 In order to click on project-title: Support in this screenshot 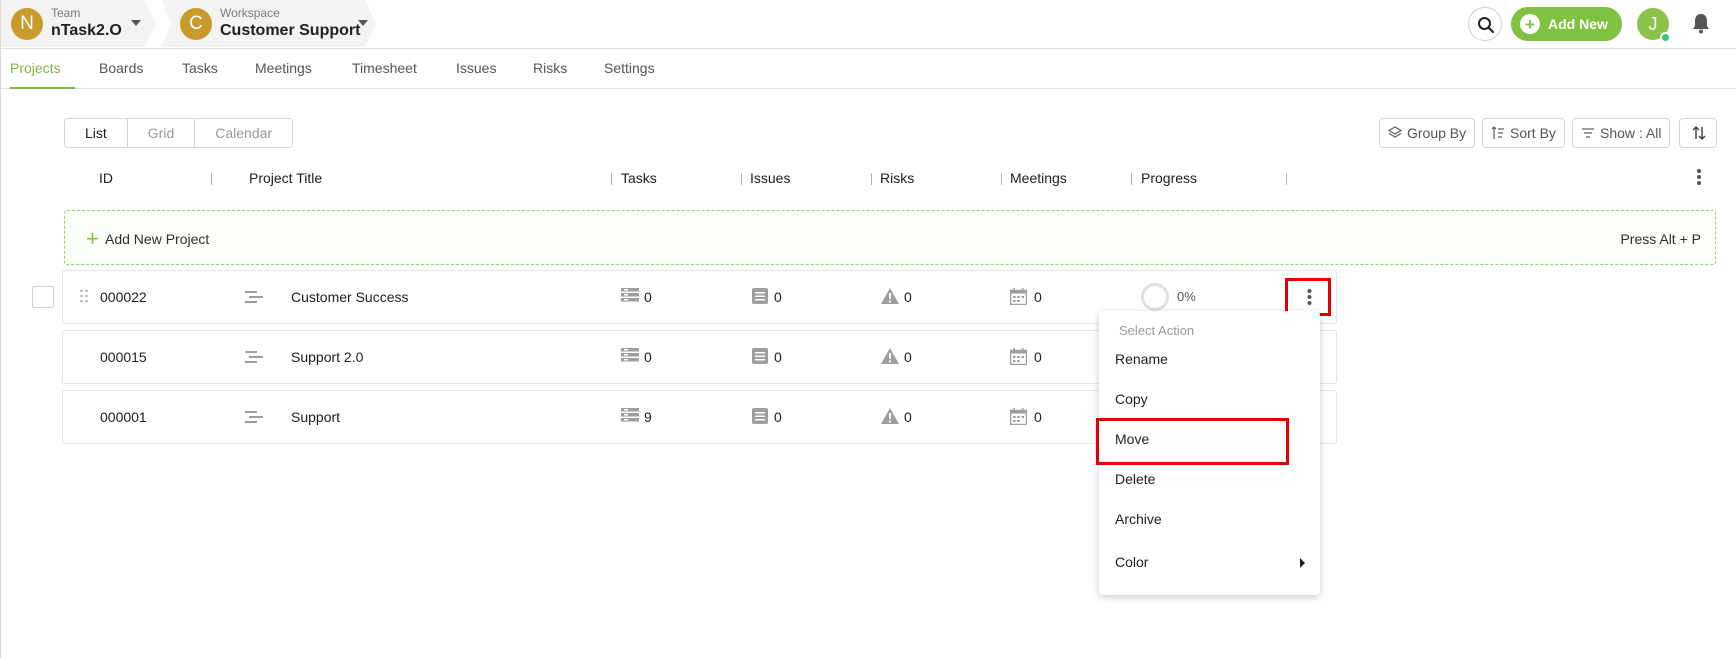, I will do `click(315, 417)`.